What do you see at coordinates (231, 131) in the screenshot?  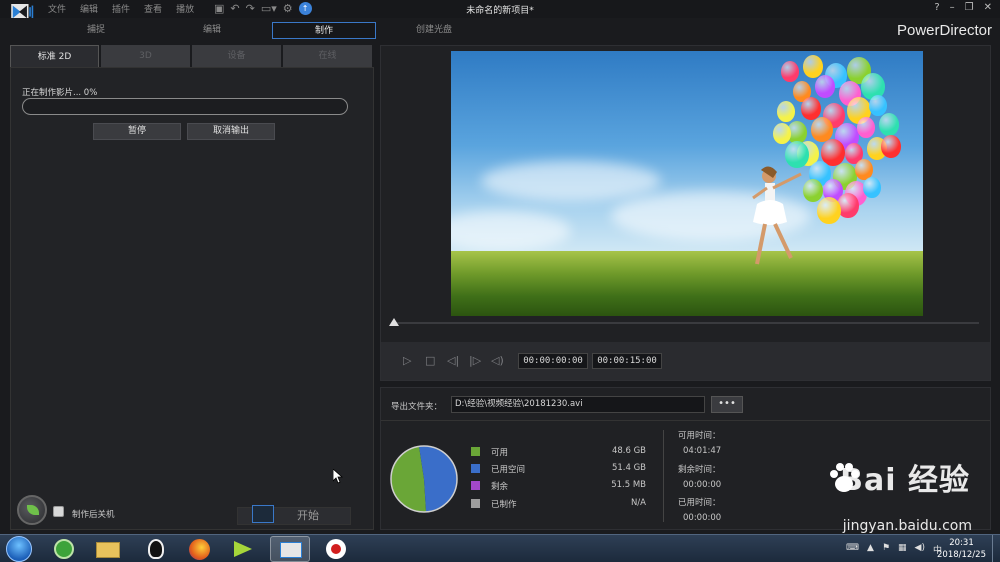 I see `cancel-output-button: 取消输出` at bounding box center [231, 131].